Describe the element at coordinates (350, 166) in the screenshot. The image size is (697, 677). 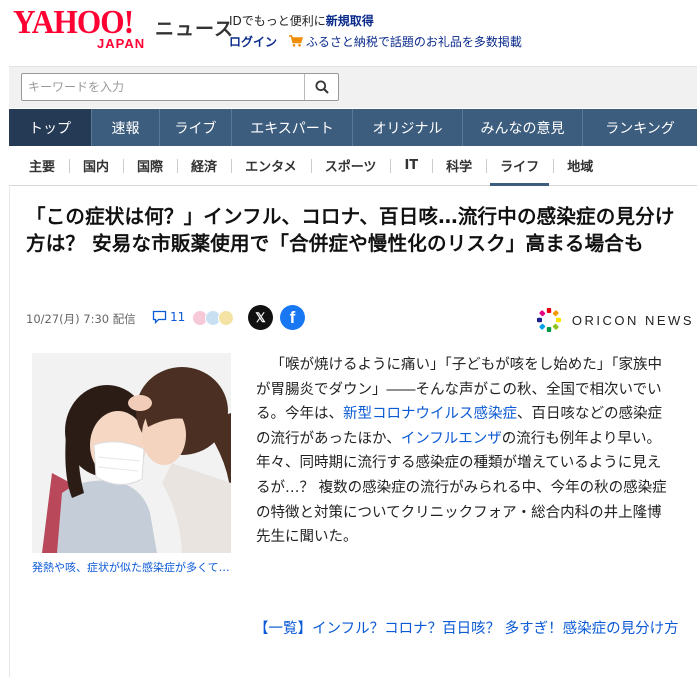
I see `category-sports: スポーツ` at that location.